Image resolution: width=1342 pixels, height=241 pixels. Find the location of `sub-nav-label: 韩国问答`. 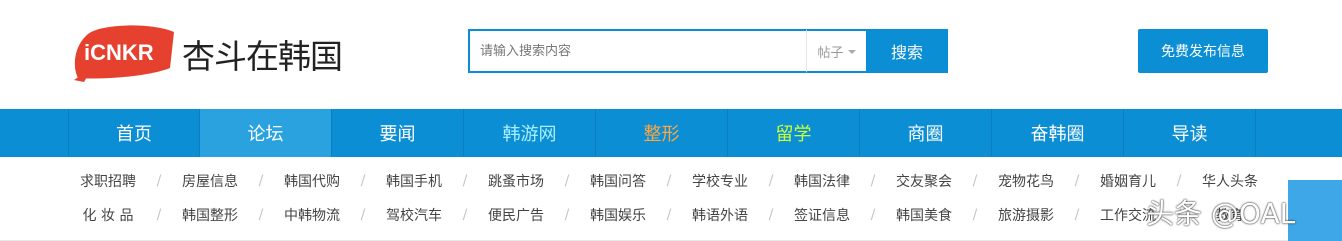

sub-nav-label: 韩国问答 is located at coordinates (618, 182).